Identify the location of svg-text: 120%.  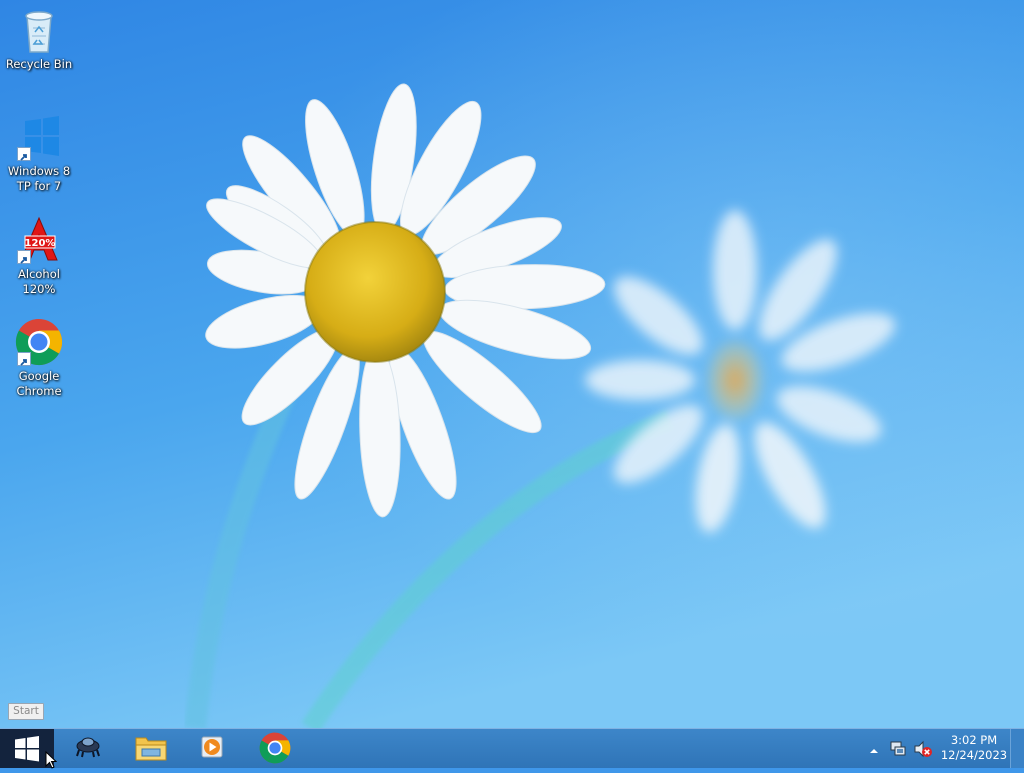
(40, 243).